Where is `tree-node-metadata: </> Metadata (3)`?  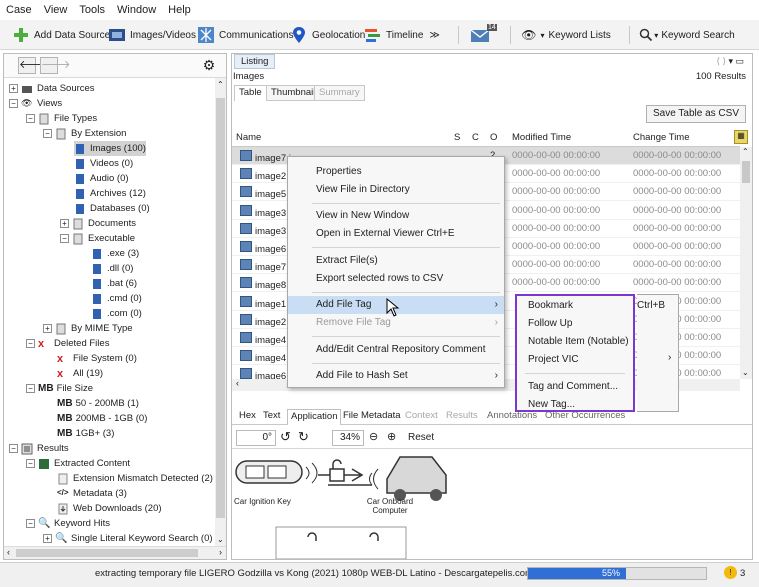
tree-node-metadata: </> Metadata (3) is located at coordinates (92, 493).